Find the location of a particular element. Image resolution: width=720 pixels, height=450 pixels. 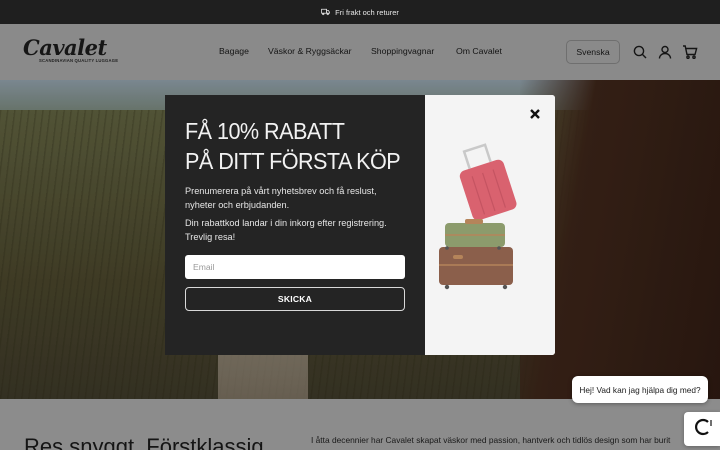

search-icon is located at coordinates (640, 52).